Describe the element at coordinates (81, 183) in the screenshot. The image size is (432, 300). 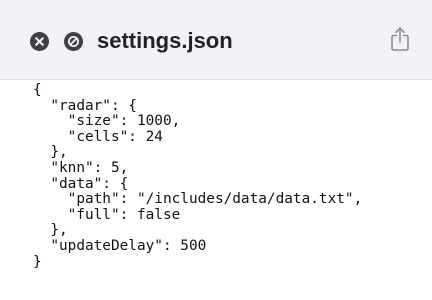
I see `code-line: "data": {` at that location.